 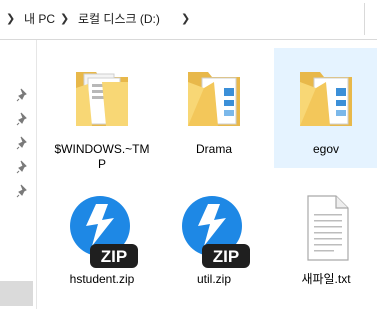 I want to click on text-file-icon, so click(x=328, y=228).